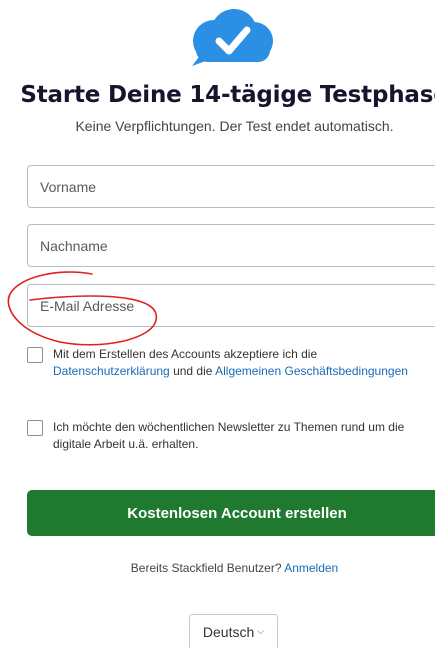  What do you see at coordinates (111, 371) in the screenshot?
I see `privacy-link: Datenschutzerklärung` at bounding box center [111, 371].